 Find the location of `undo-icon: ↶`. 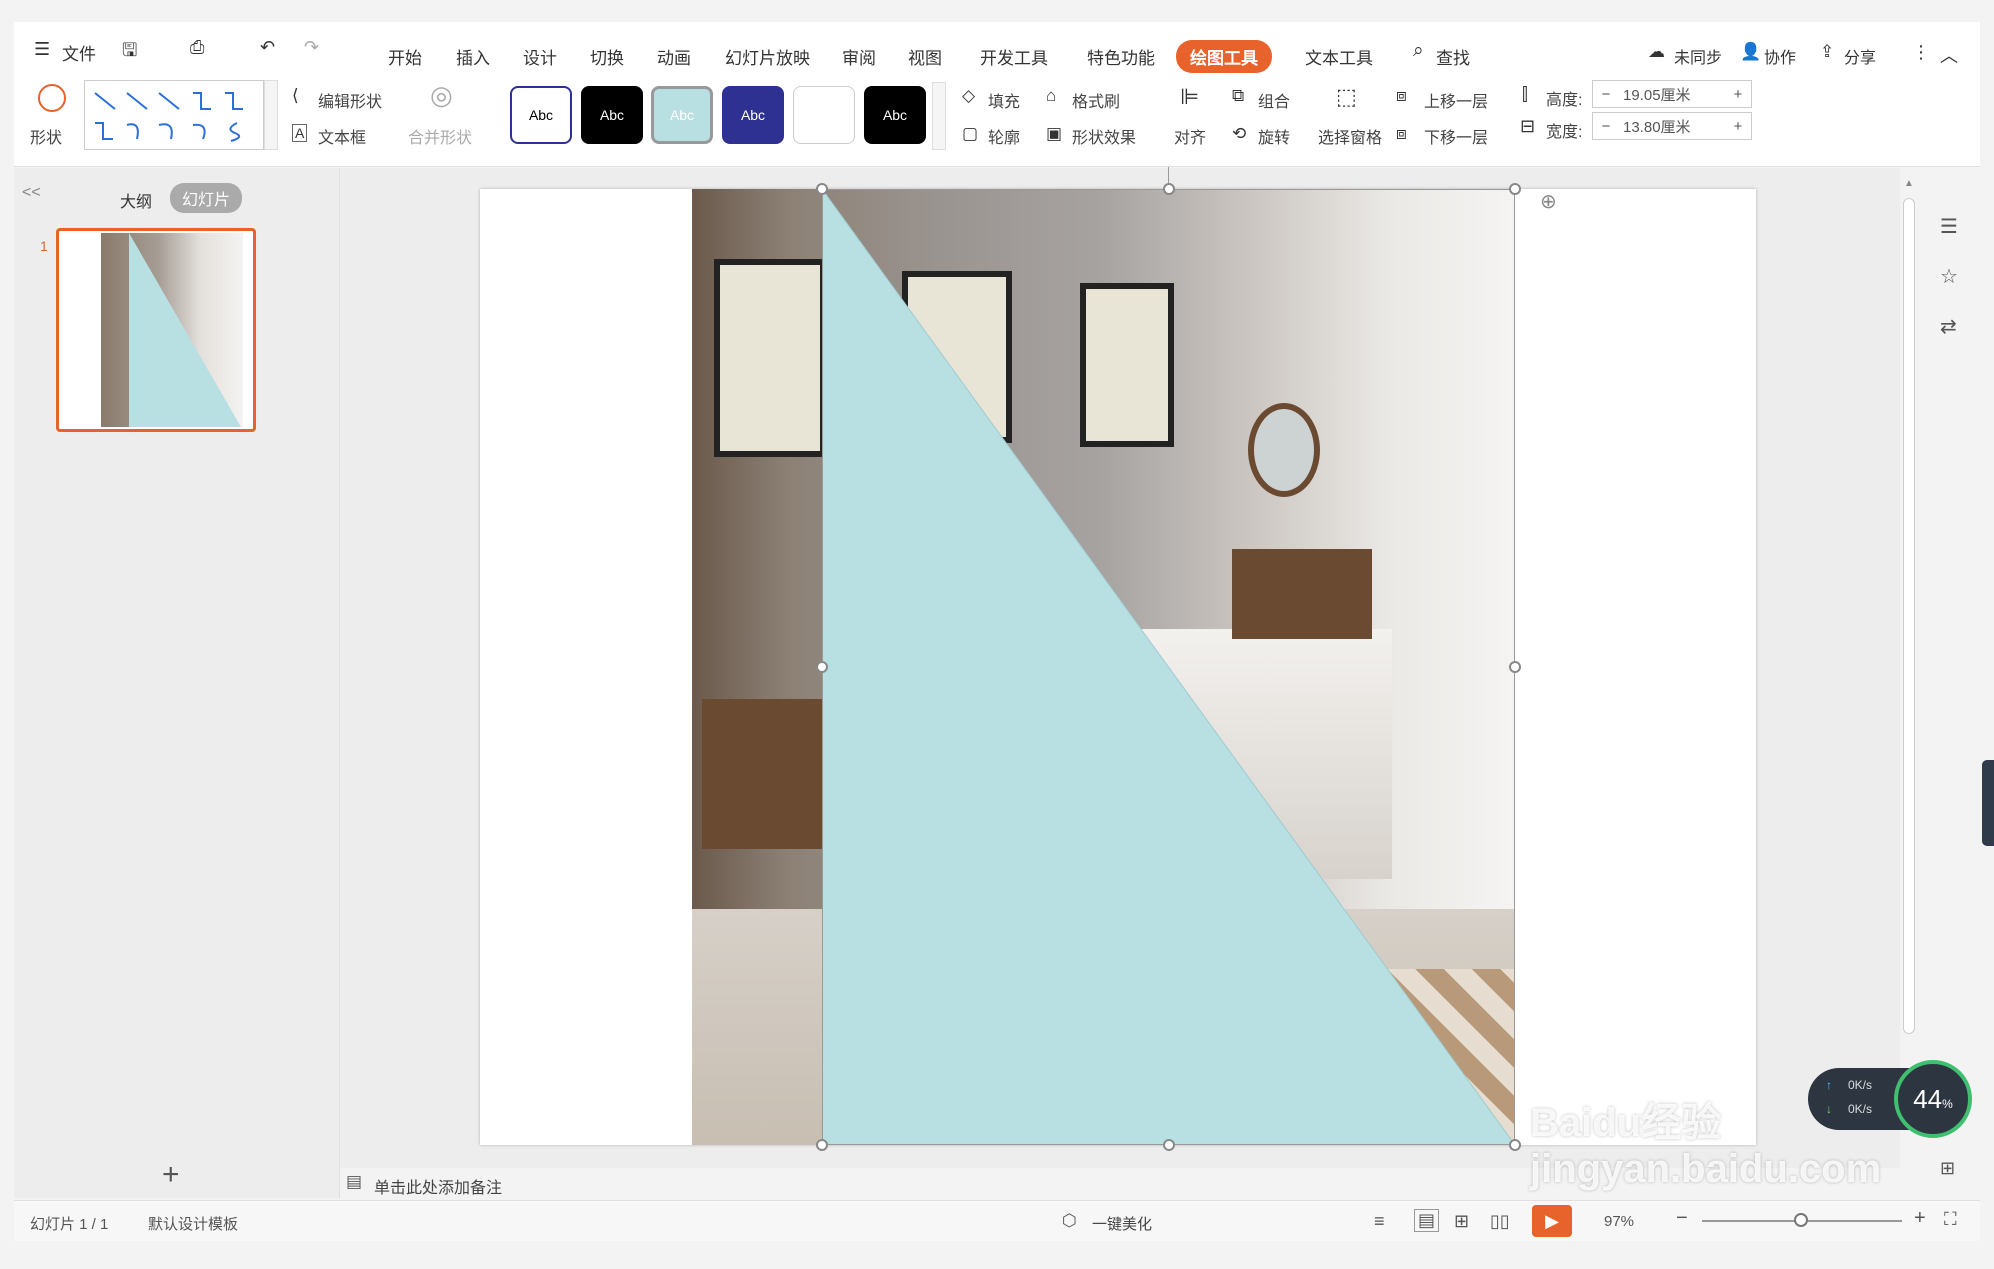

undo-icon: ↶ is located at coordinates (267, 47).